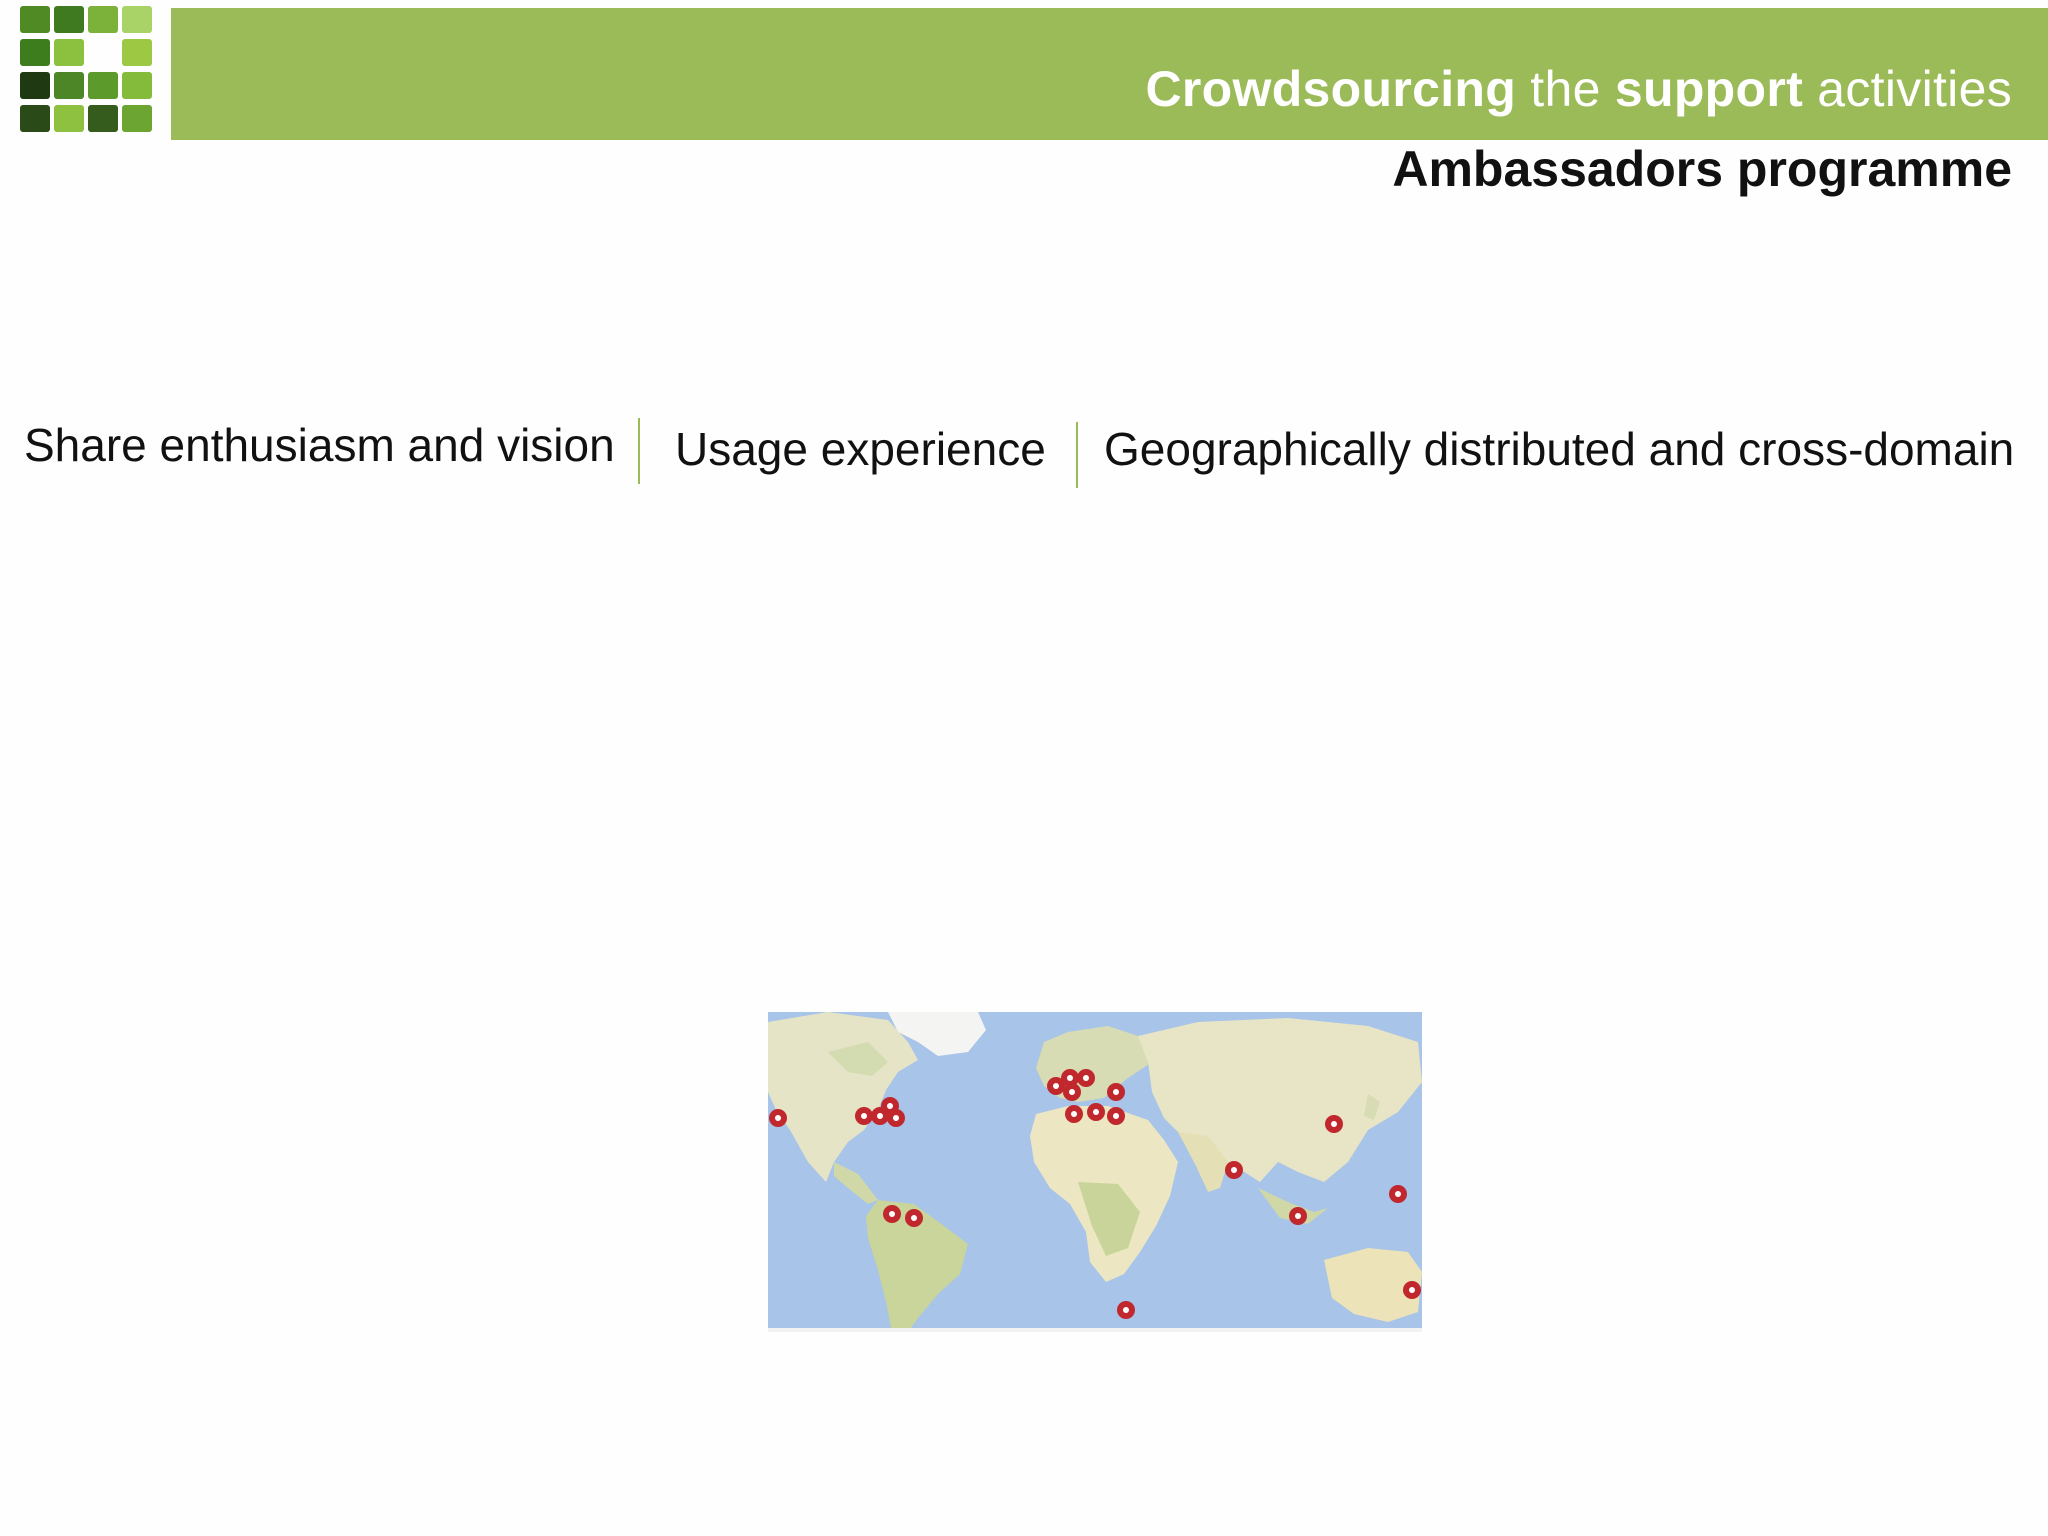  I want to click on logo, so click(93, 73).